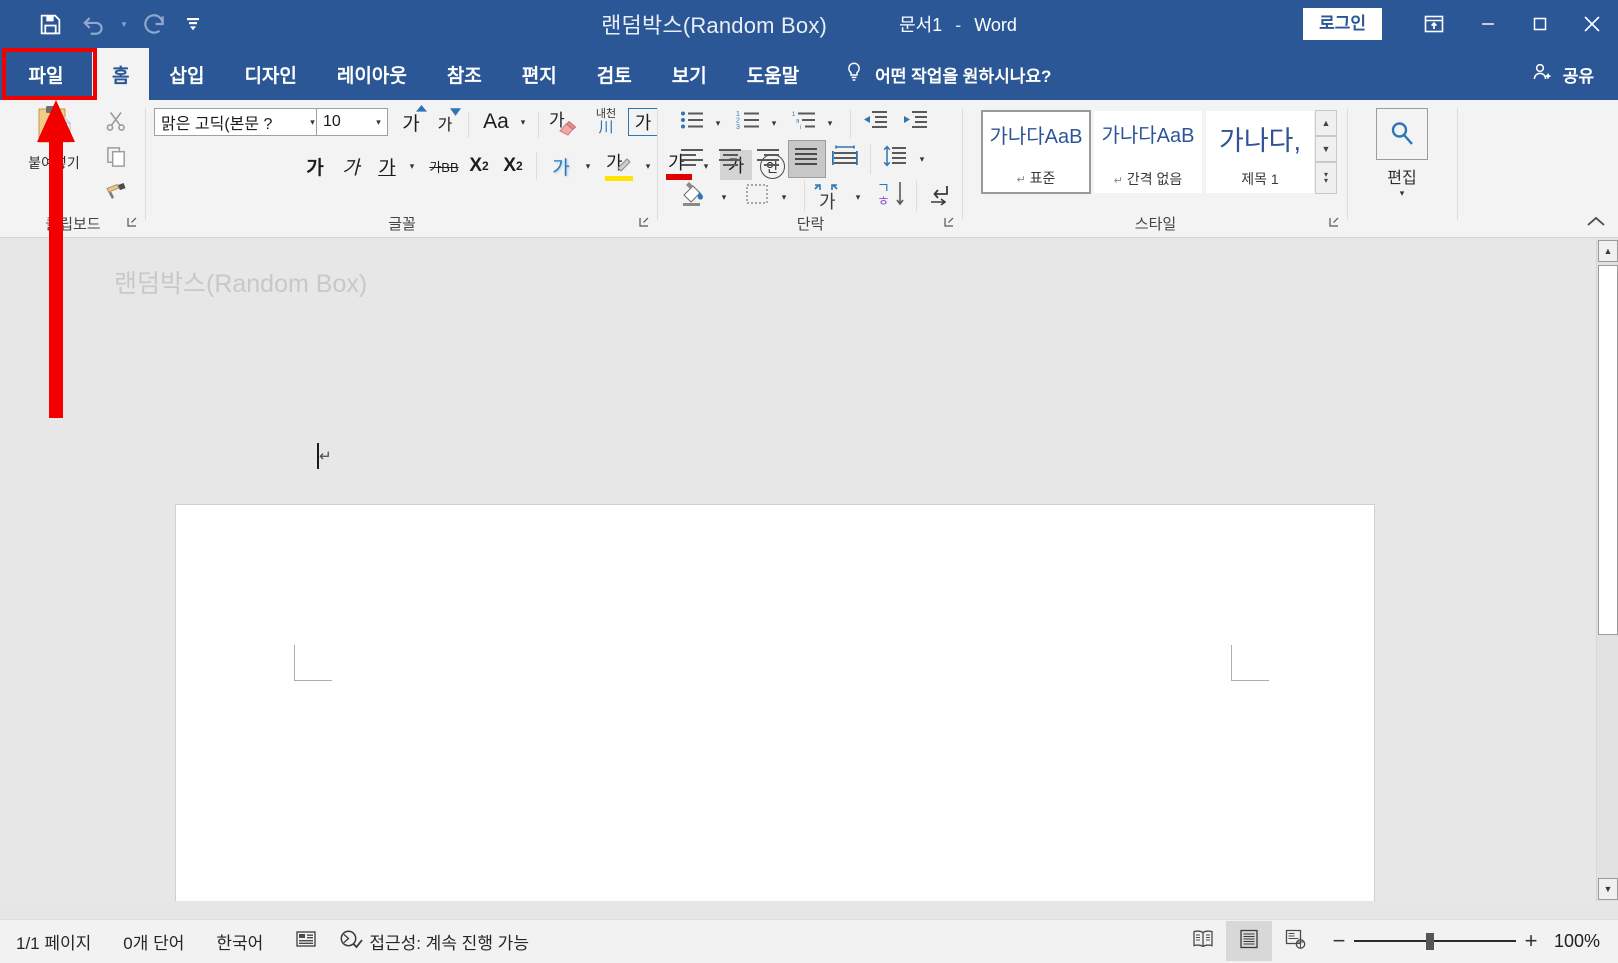 This screenshot has width=1618, height=963. Describe the element at coordinates (412, 166) in the screenshot. I see `underline-dropdown-icon: ▾` at that location.